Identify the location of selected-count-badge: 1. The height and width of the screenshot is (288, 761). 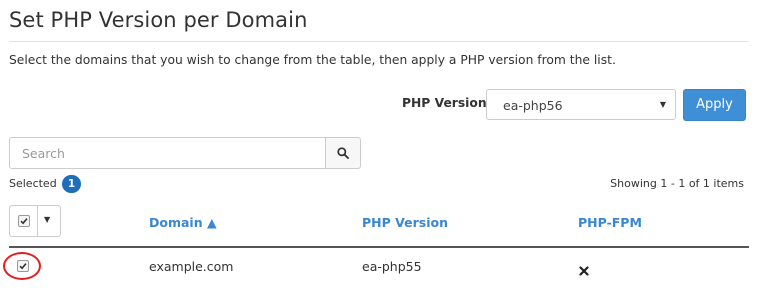
(71, 184).